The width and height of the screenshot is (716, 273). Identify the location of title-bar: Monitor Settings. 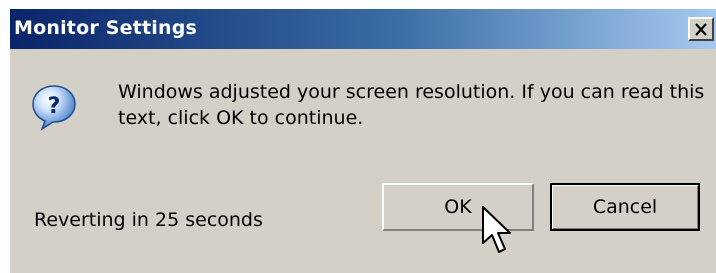
(363, 29).